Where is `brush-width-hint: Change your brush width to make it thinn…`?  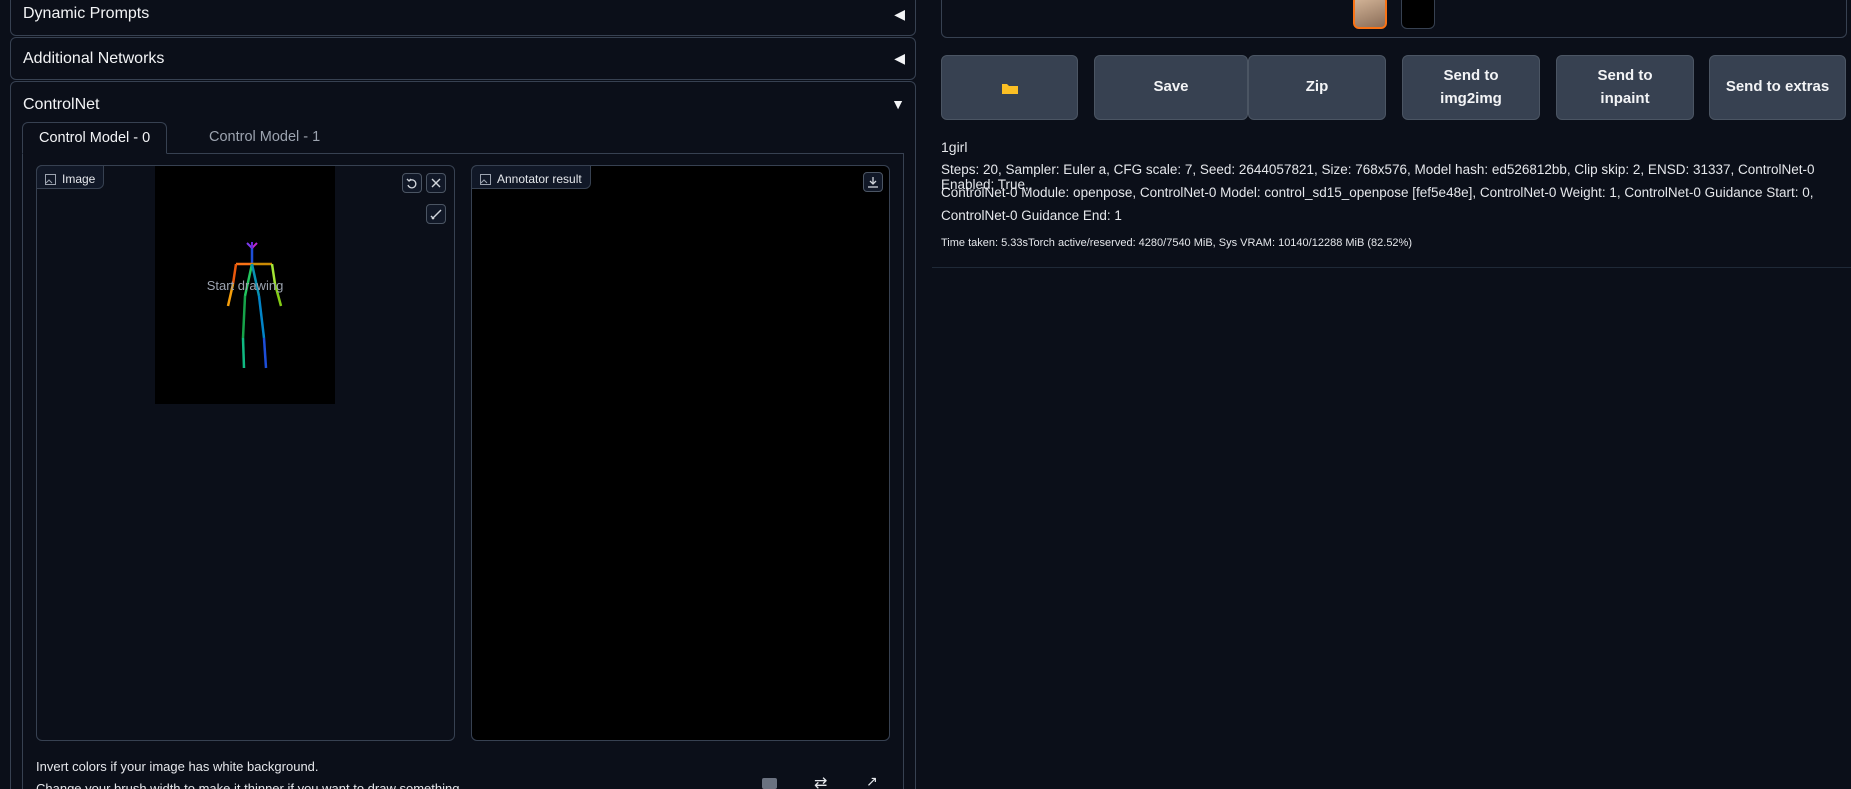
brush-width-hint: Change your brush width to make it thinn… is located at coordinates (250, 785).